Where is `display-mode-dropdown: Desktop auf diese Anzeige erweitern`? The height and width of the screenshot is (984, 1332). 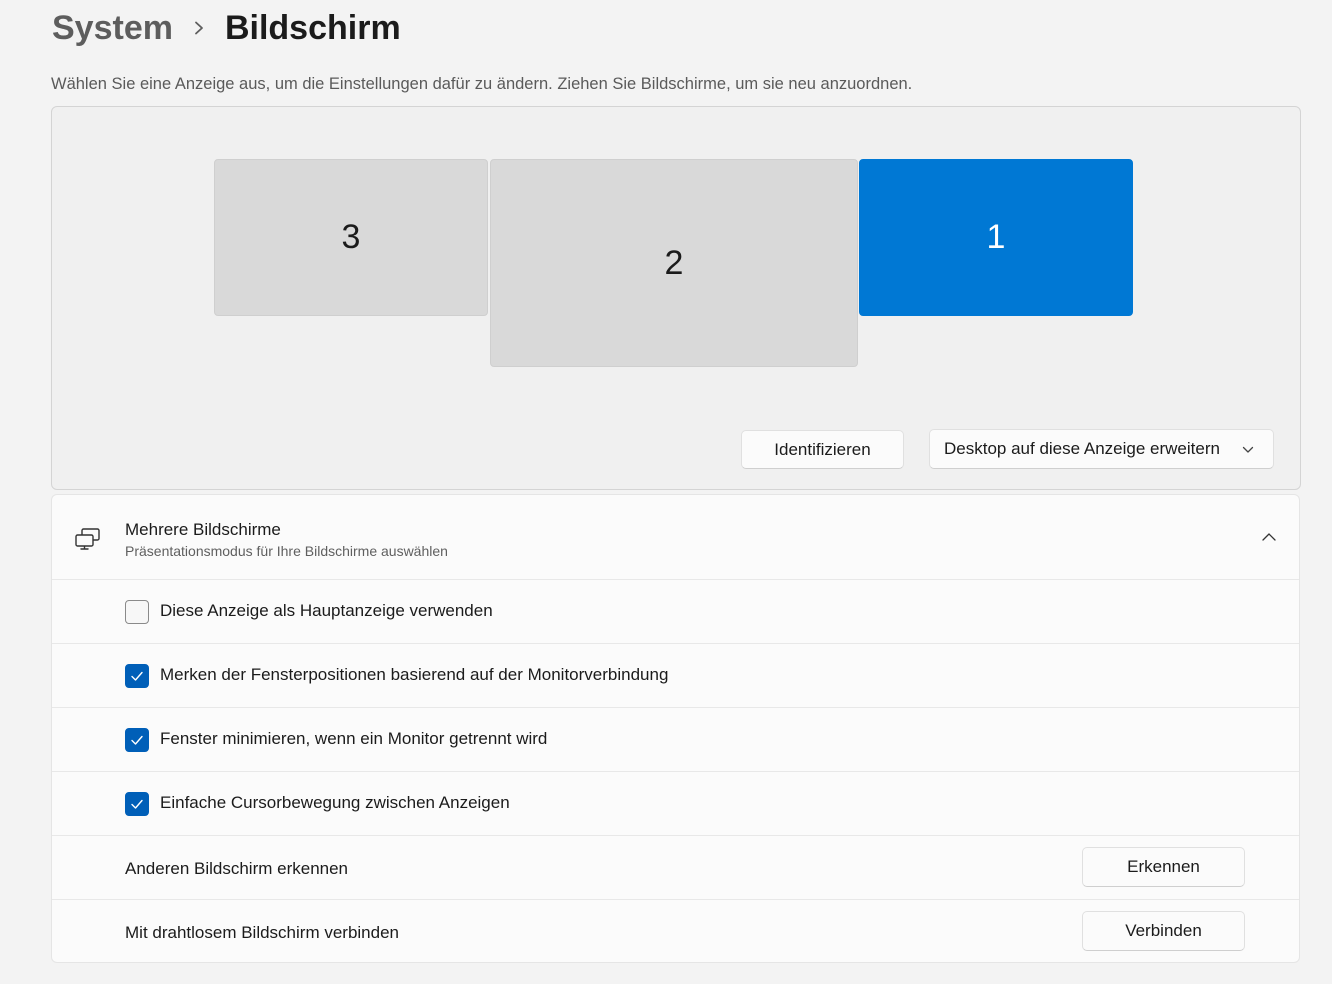
display-mode-dropdown: Desktop auf diese Anzeige erweitern is located at coordinates (1101, 449).